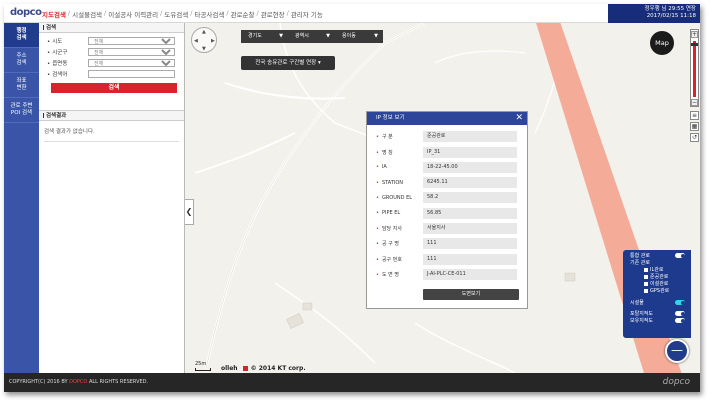 Image resolution: width=717 pixels, height=405 pixels. I want to click on province-dropdown: 경기도 ▼, so click(264, 36).